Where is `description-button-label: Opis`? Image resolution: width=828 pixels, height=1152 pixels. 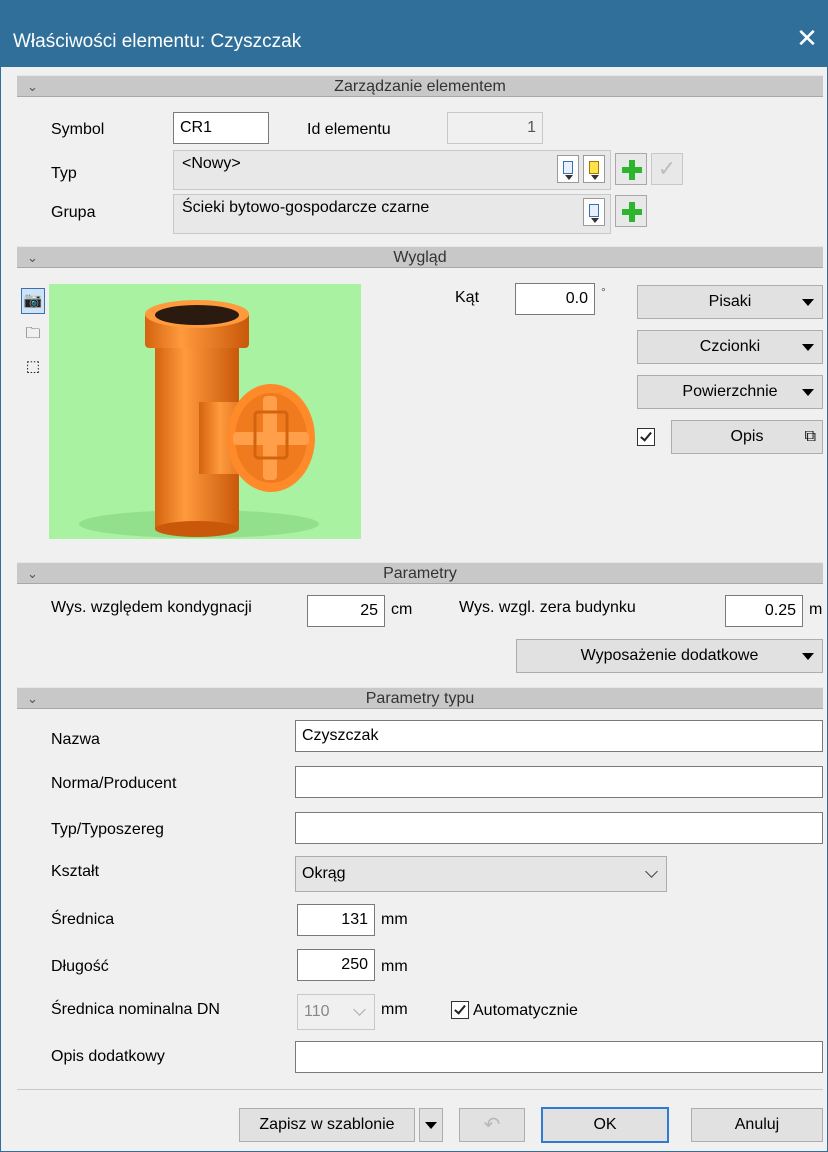
description-button-label: Opis is located at coordinates (747, 436).